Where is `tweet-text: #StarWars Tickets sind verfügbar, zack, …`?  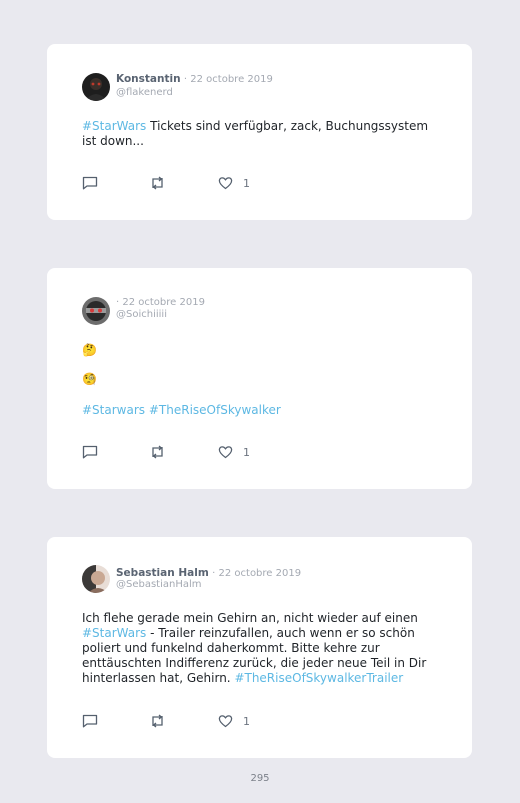
tweet-text: #StarWars Tickets sind verfügbar, zack, … is located at coordinates (257, 134).